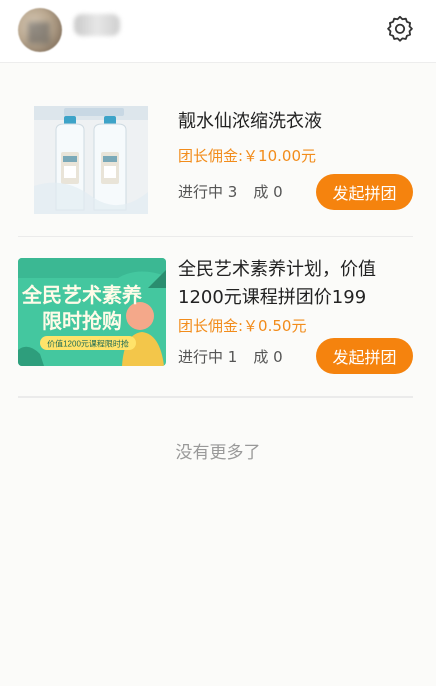  What do you see at coordinates (218, 453) in the screenshot?
I see `no-more-text: 没有更多了` at bounding box center [218, 453].